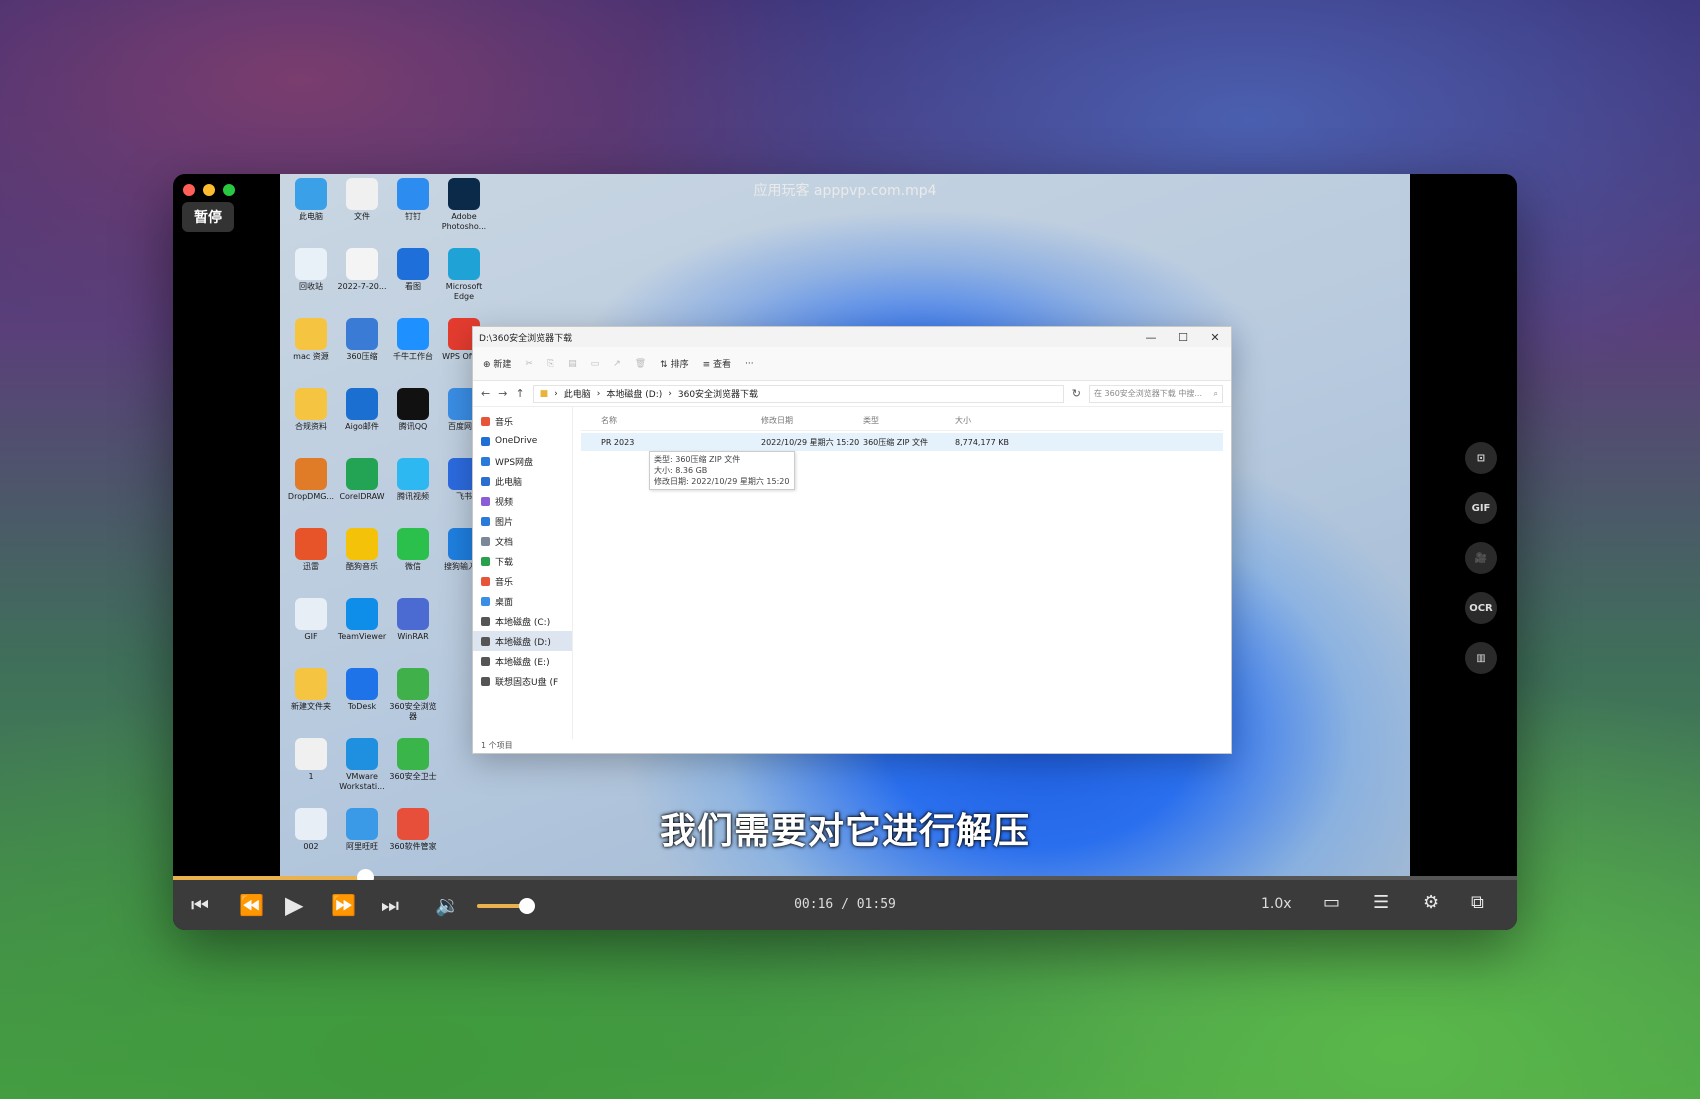 The image size is (1700, 1099). I want to click on cut-icon: ✂, so click(529, 364).